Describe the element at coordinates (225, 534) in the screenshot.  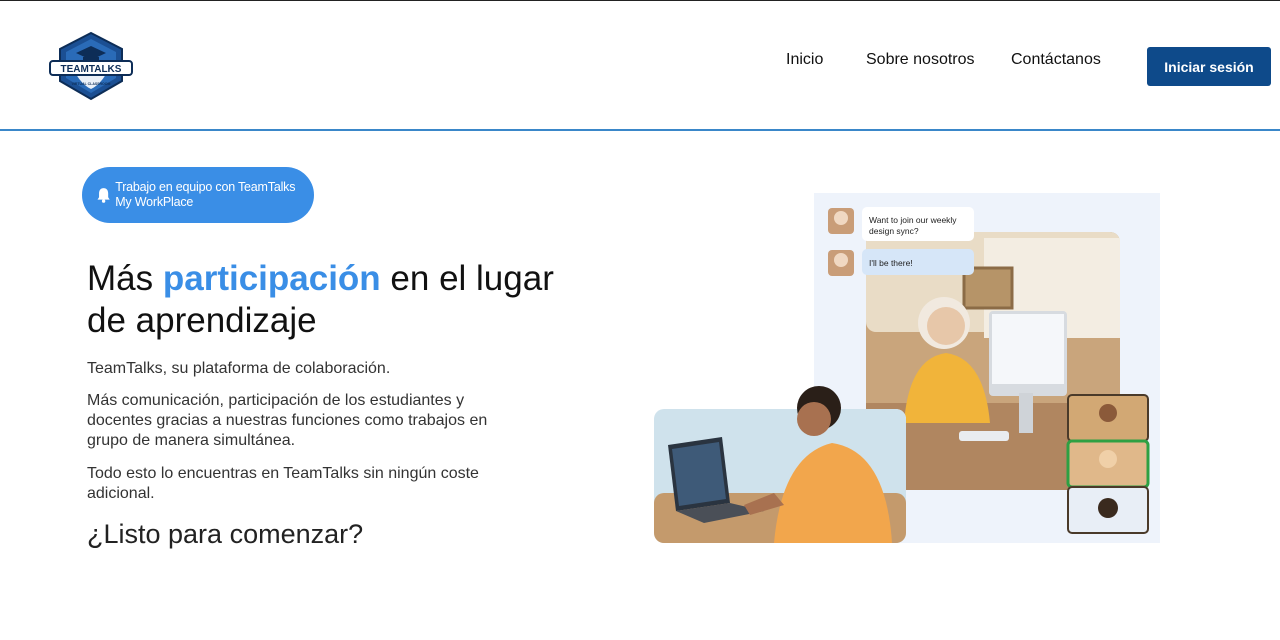
I see `cta-heading: ¿Listo para comenzar?` at that location.